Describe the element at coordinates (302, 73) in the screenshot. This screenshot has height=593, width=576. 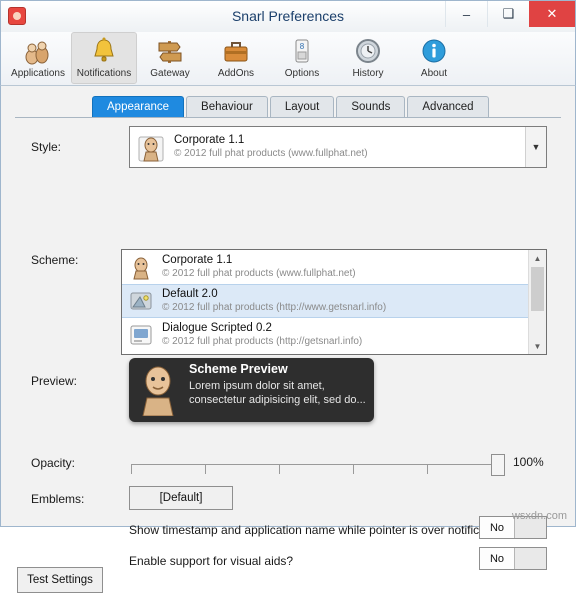
I see `toolbar-label: Options` at that location.